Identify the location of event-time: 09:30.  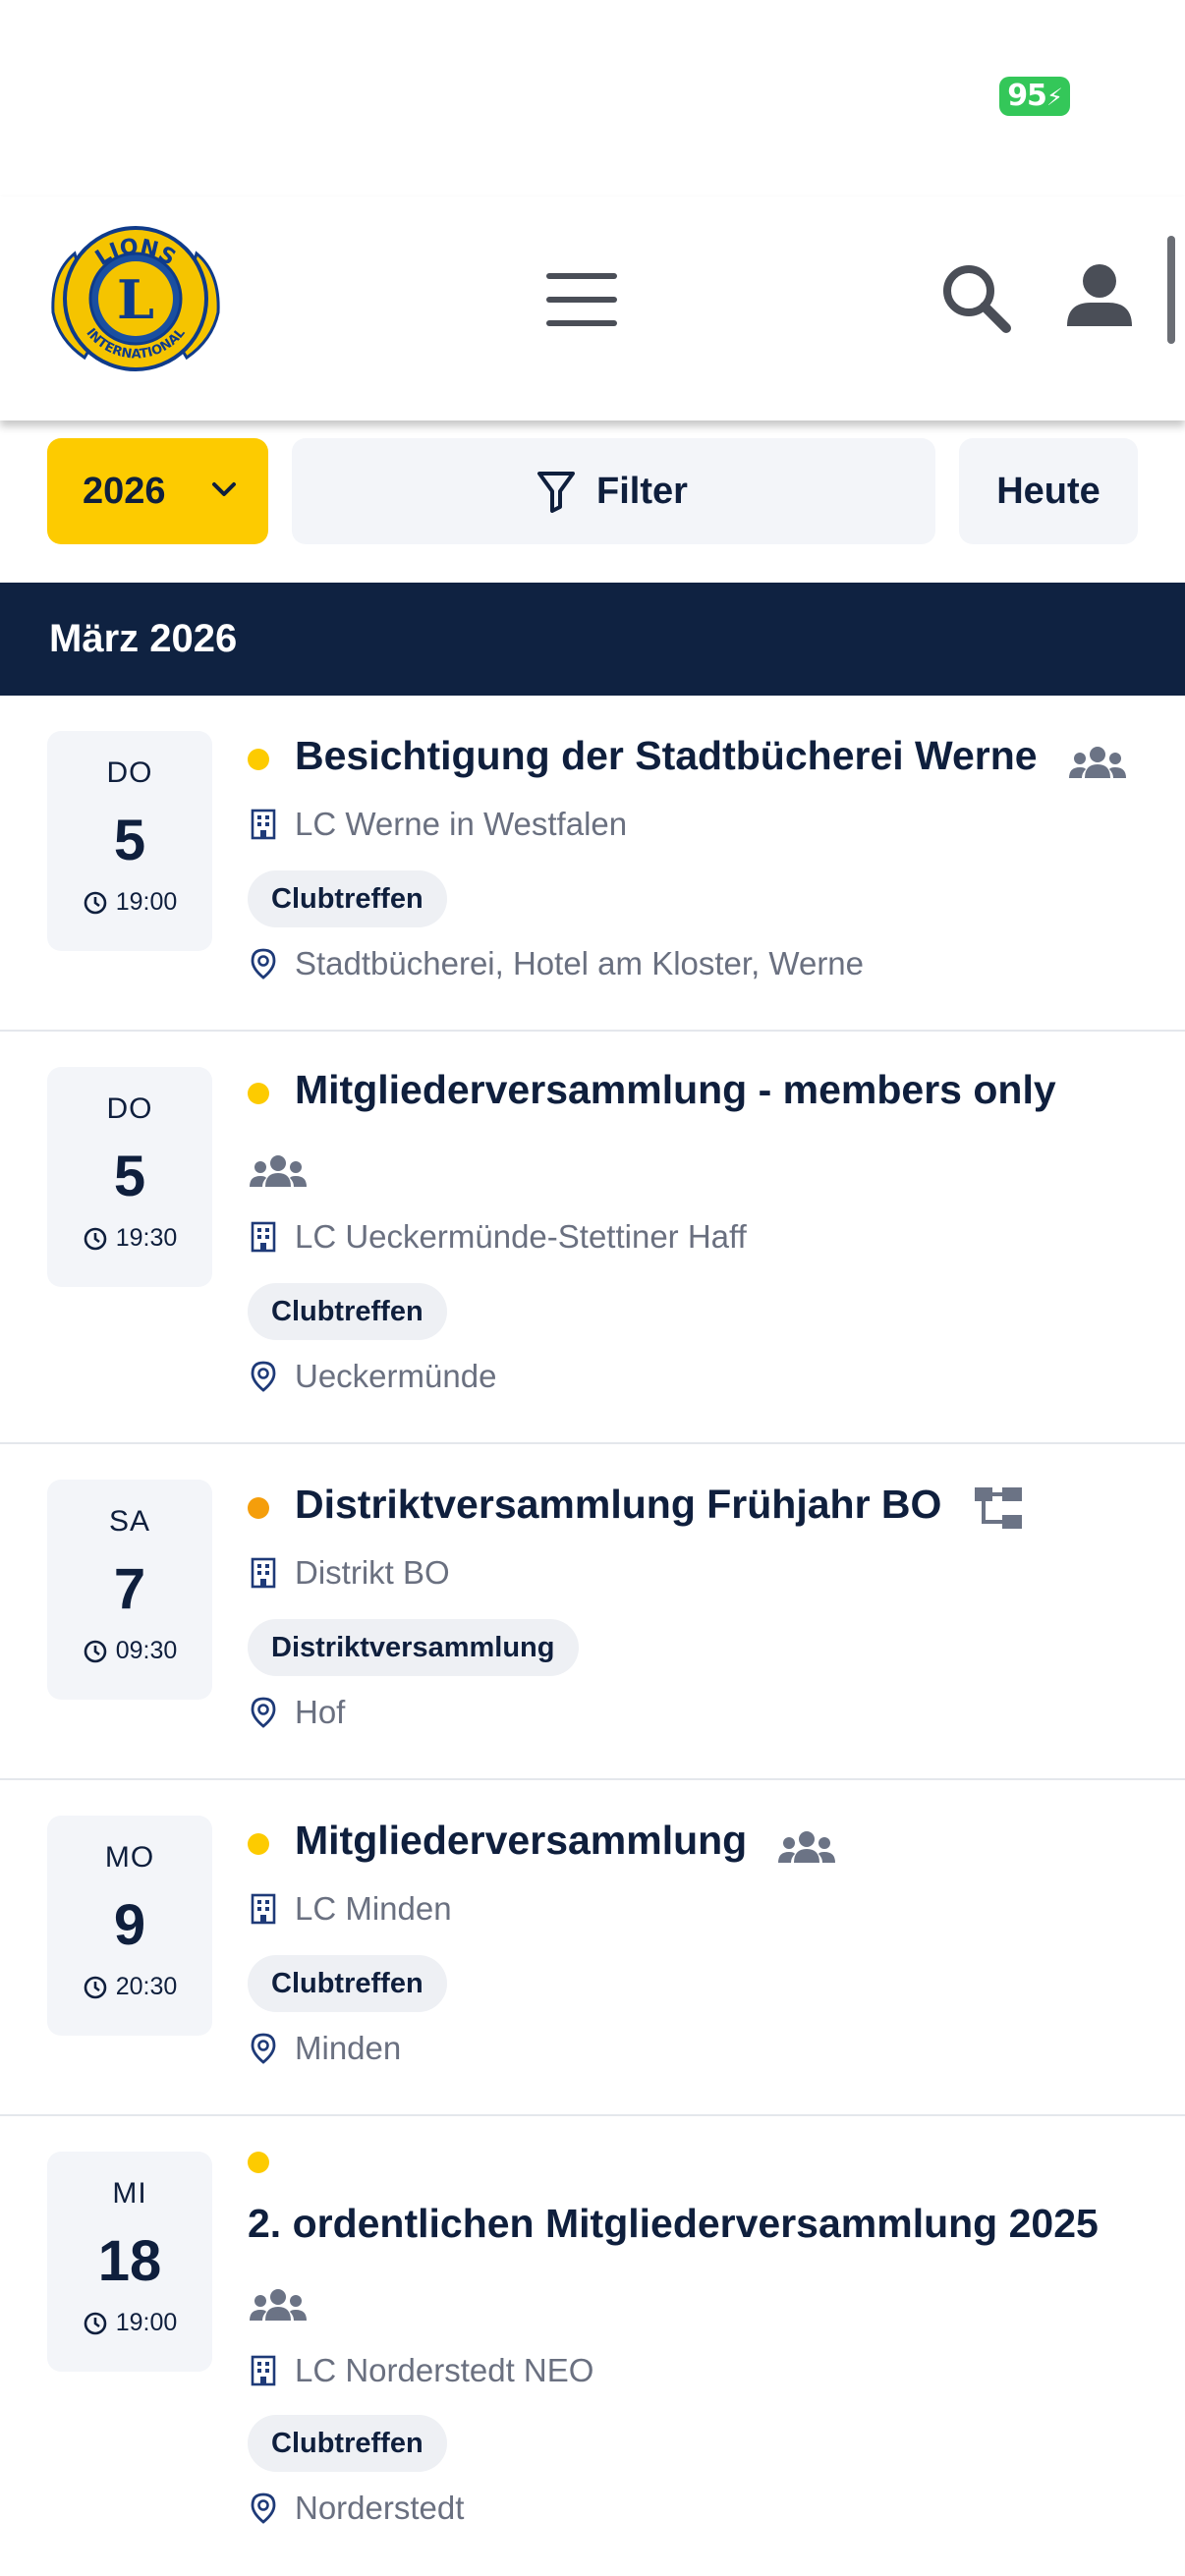
(130, 1651).